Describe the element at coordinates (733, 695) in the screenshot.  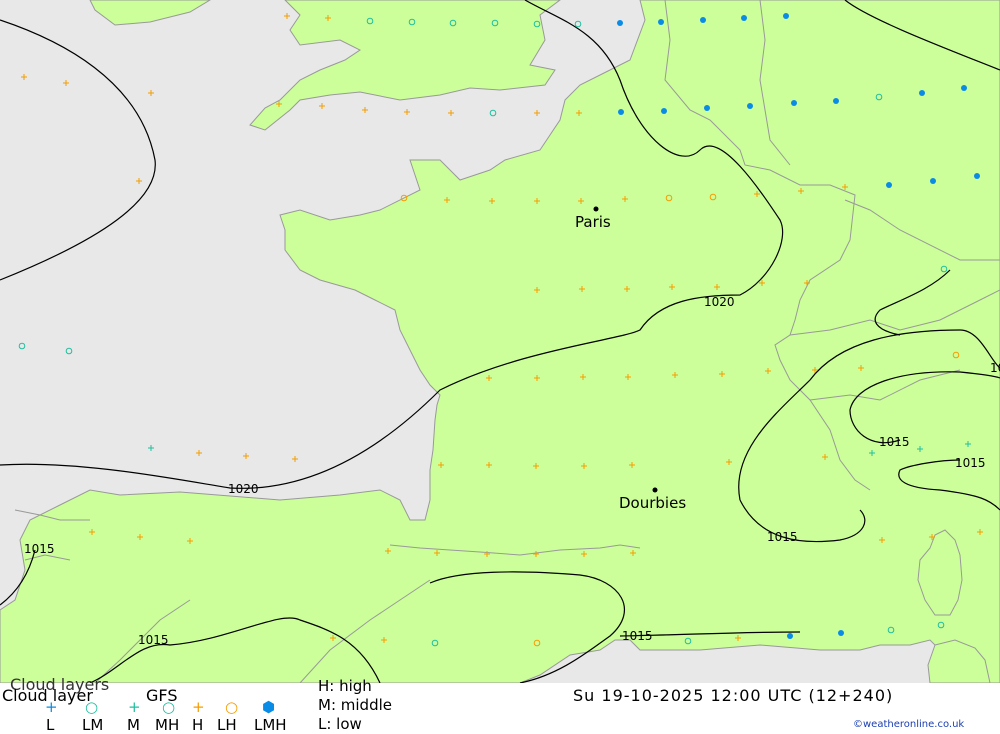
I see `forecast-datetime: Su 19-10-2025 12:00 UTC (12+240)` at that location.